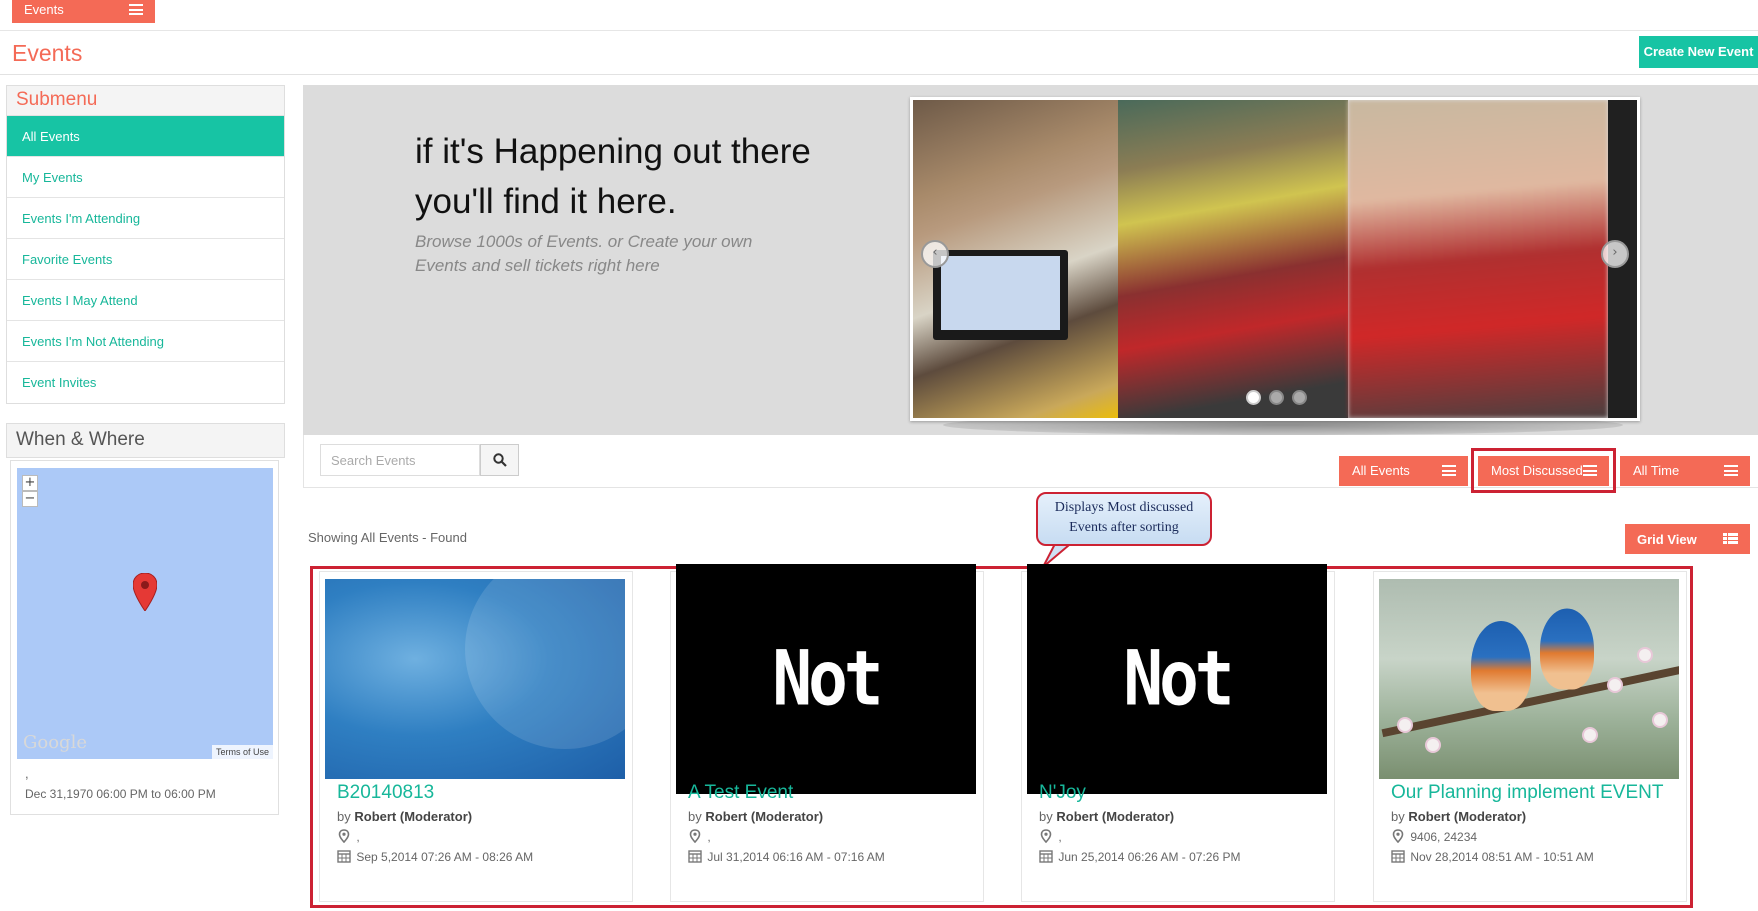  I want to click on google-logo: Google, so click(55, 742).